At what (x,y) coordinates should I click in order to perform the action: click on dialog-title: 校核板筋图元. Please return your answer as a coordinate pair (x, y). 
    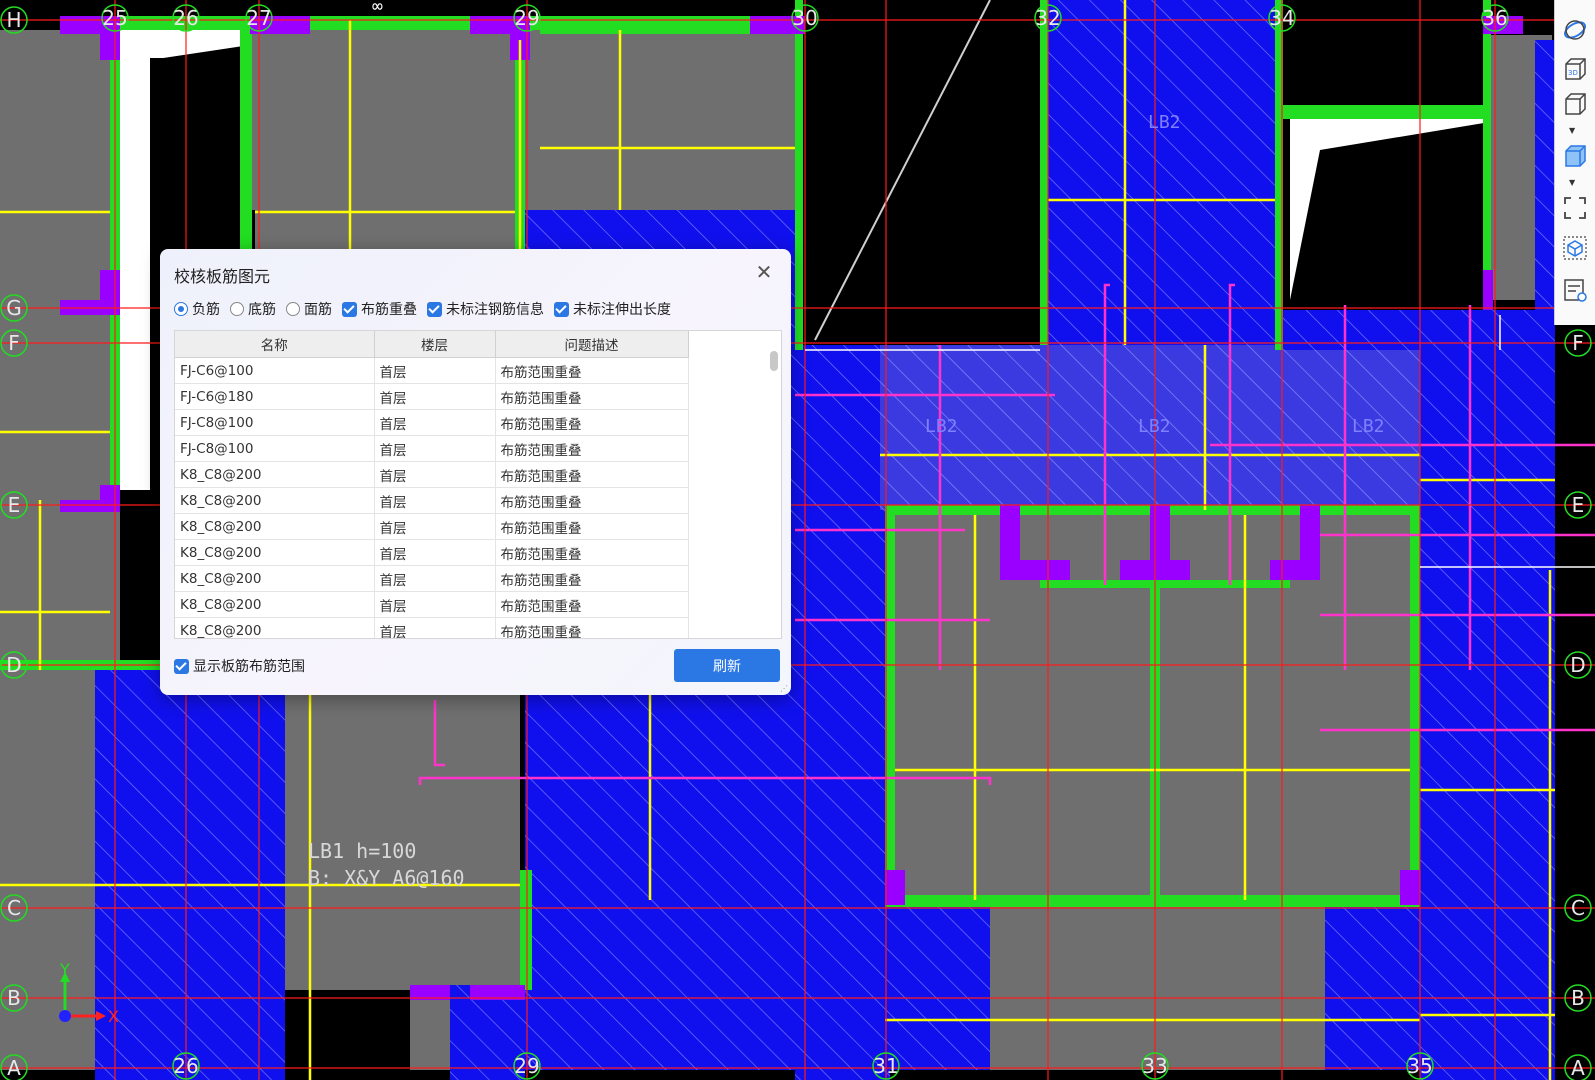
    Looking at the image, I should click on (222, 276).